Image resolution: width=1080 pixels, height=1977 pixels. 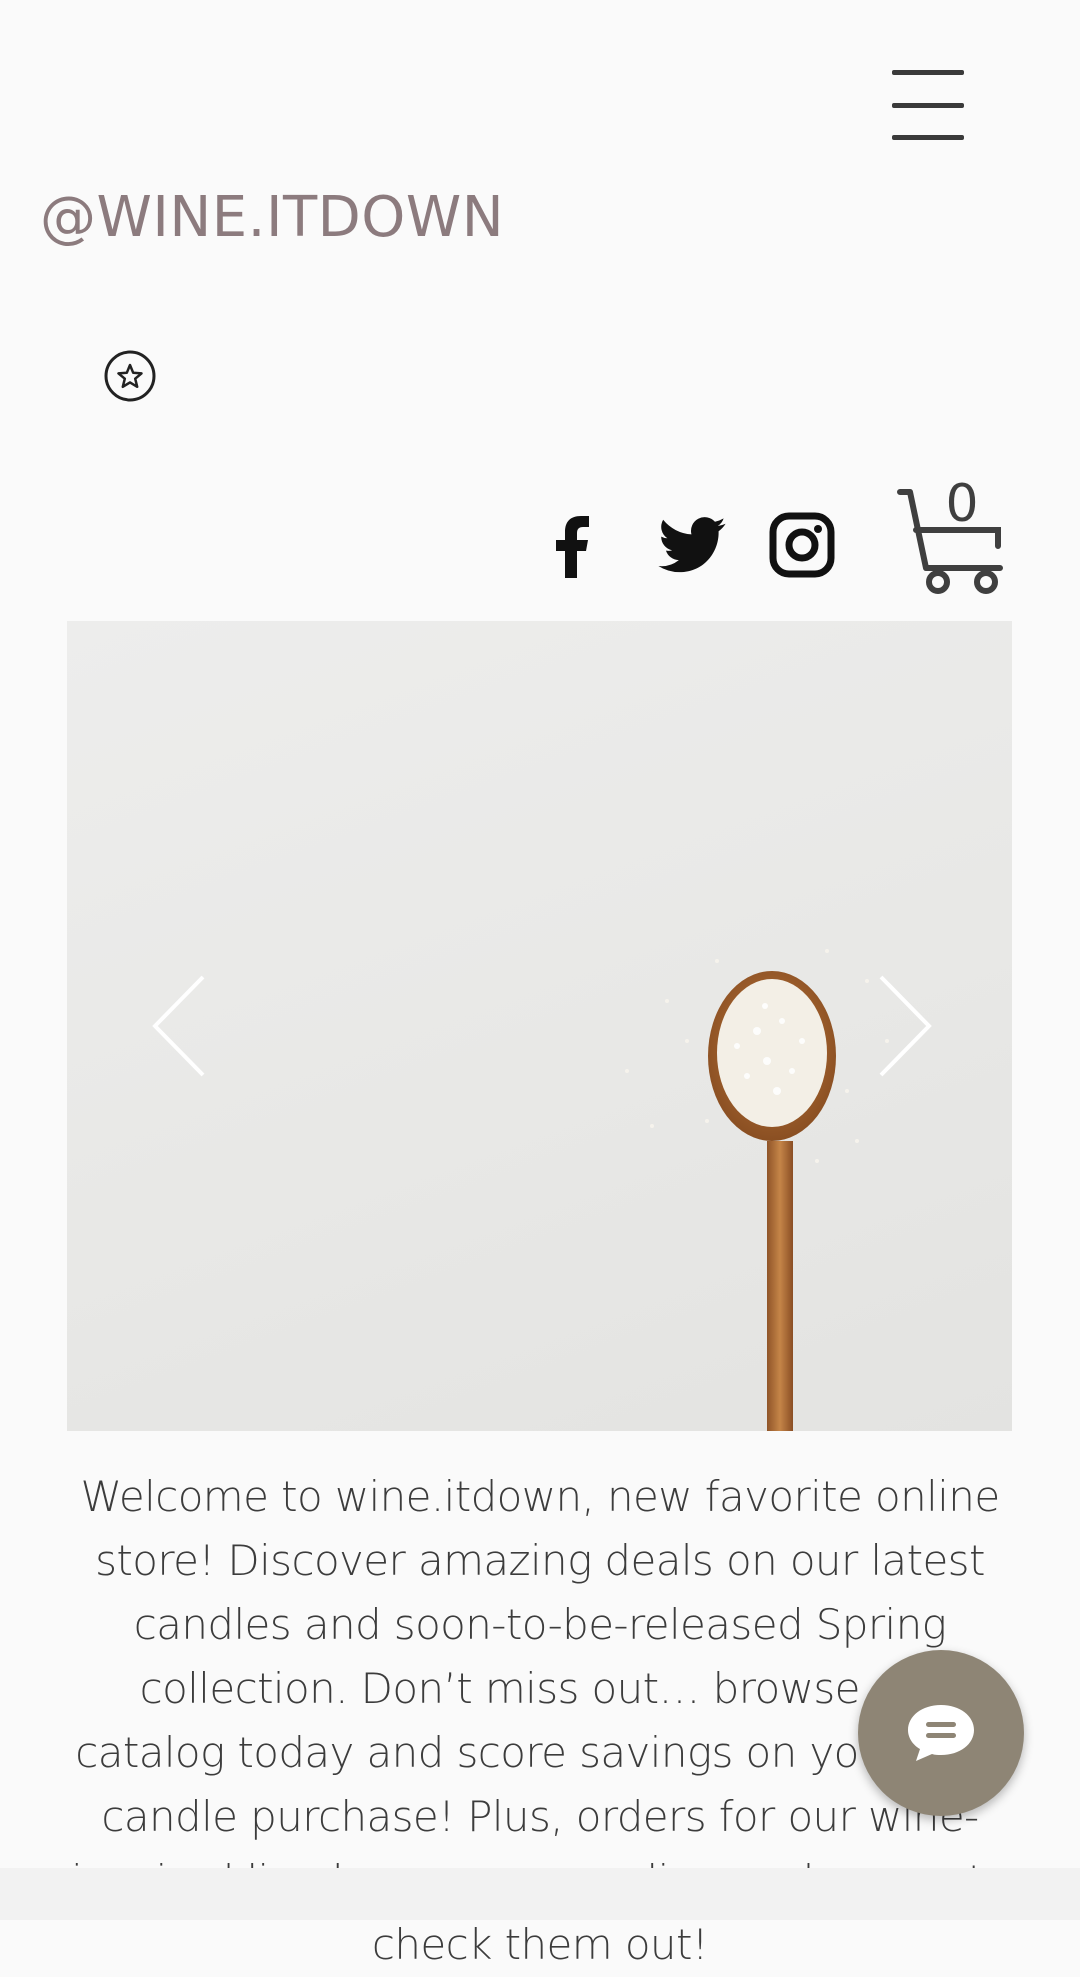 I want to click on star-badge-icon, so click(x=130, y=376).